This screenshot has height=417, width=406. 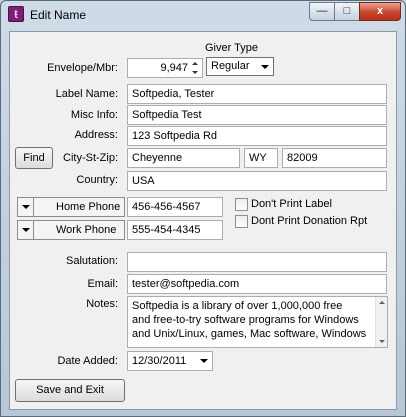 I want to click on label-name-field: Softpedia, Tester, so click(x=257, y=94).